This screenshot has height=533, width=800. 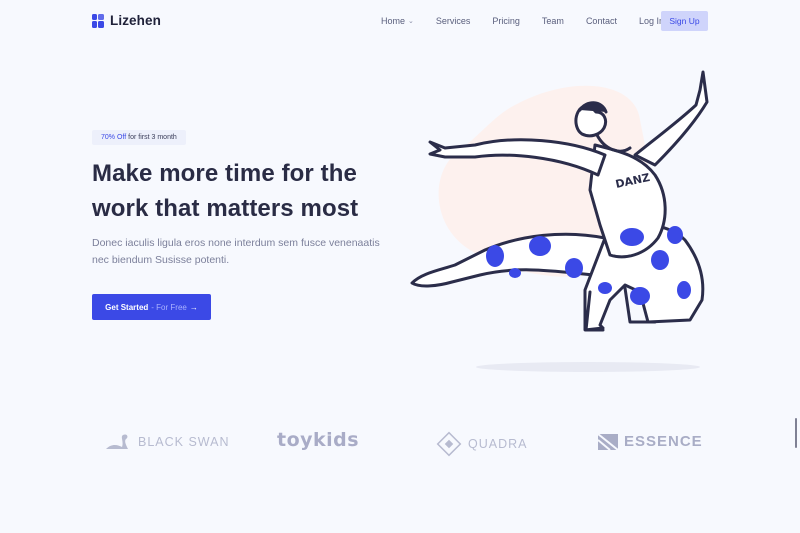 I want to click on nav-contact: Contact, so click(x=601, y=21).